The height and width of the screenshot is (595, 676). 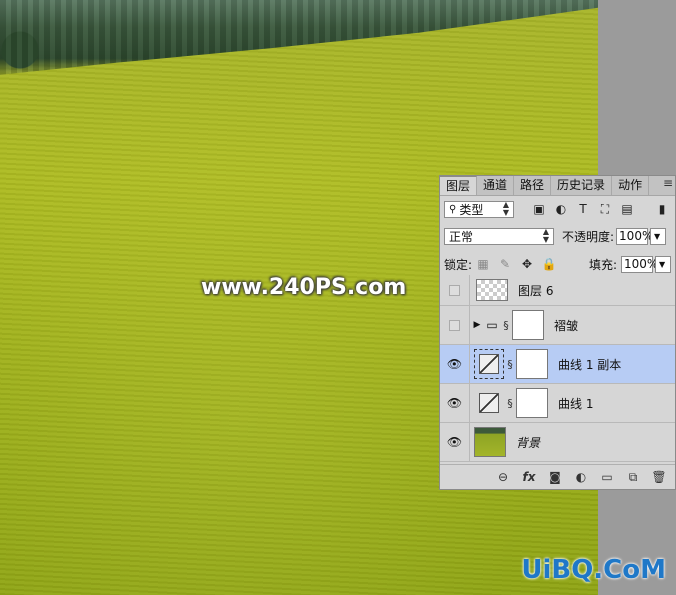 What do you see at coordinates (561, 209) in the screenshot?
I see `adjustment-filter-icon: ◐` at bounding box center [561, 209].